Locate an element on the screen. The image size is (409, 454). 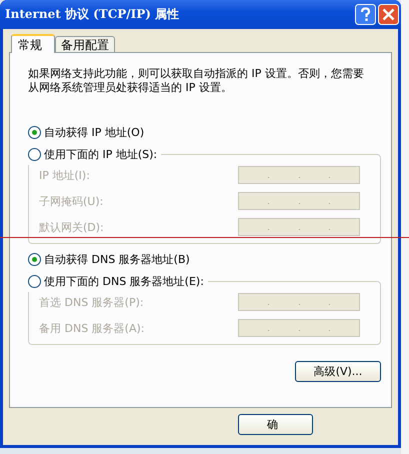
field-label: 首选 DNS 服务器(P): is located at coordinates (91, 302).